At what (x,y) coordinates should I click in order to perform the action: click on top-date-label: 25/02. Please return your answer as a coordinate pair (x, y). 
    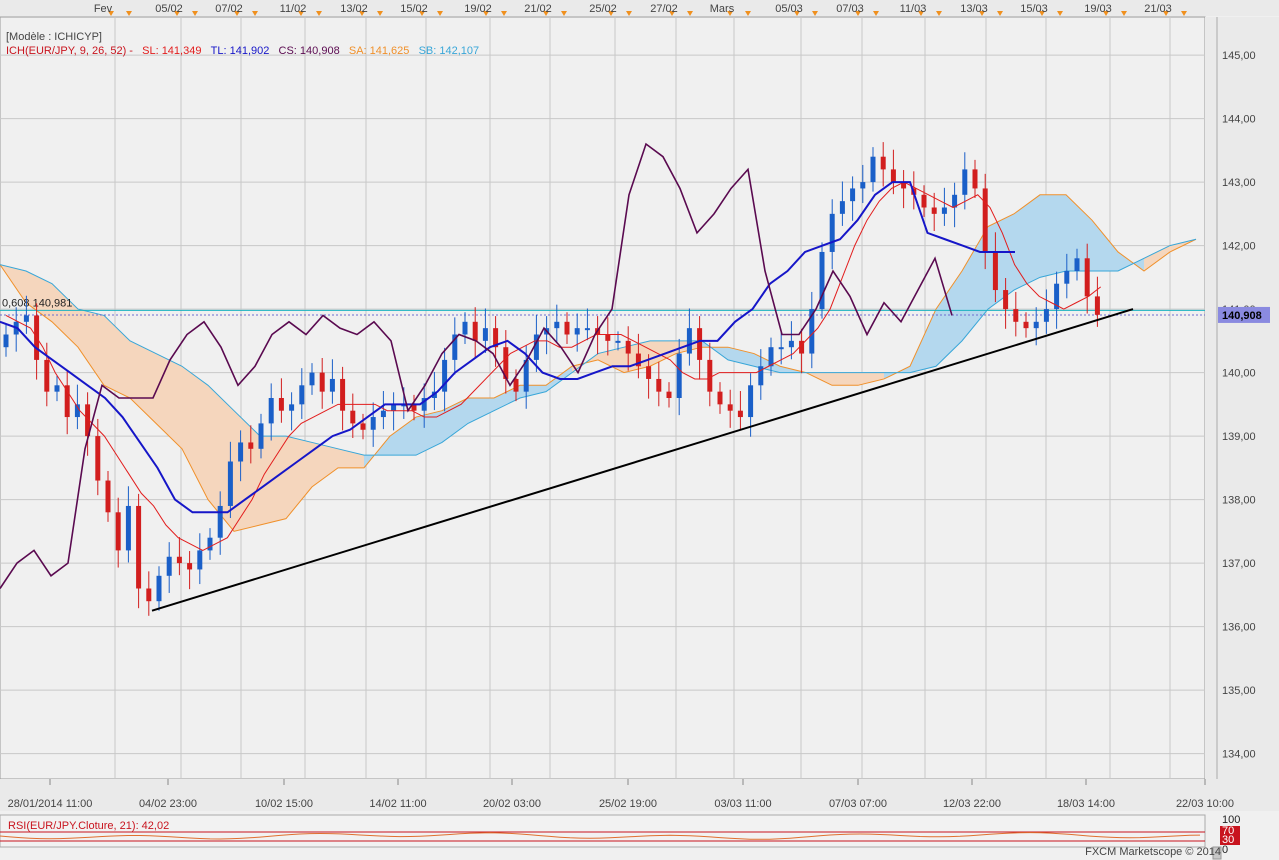
    Looking at the image, I should click on (603, 9).